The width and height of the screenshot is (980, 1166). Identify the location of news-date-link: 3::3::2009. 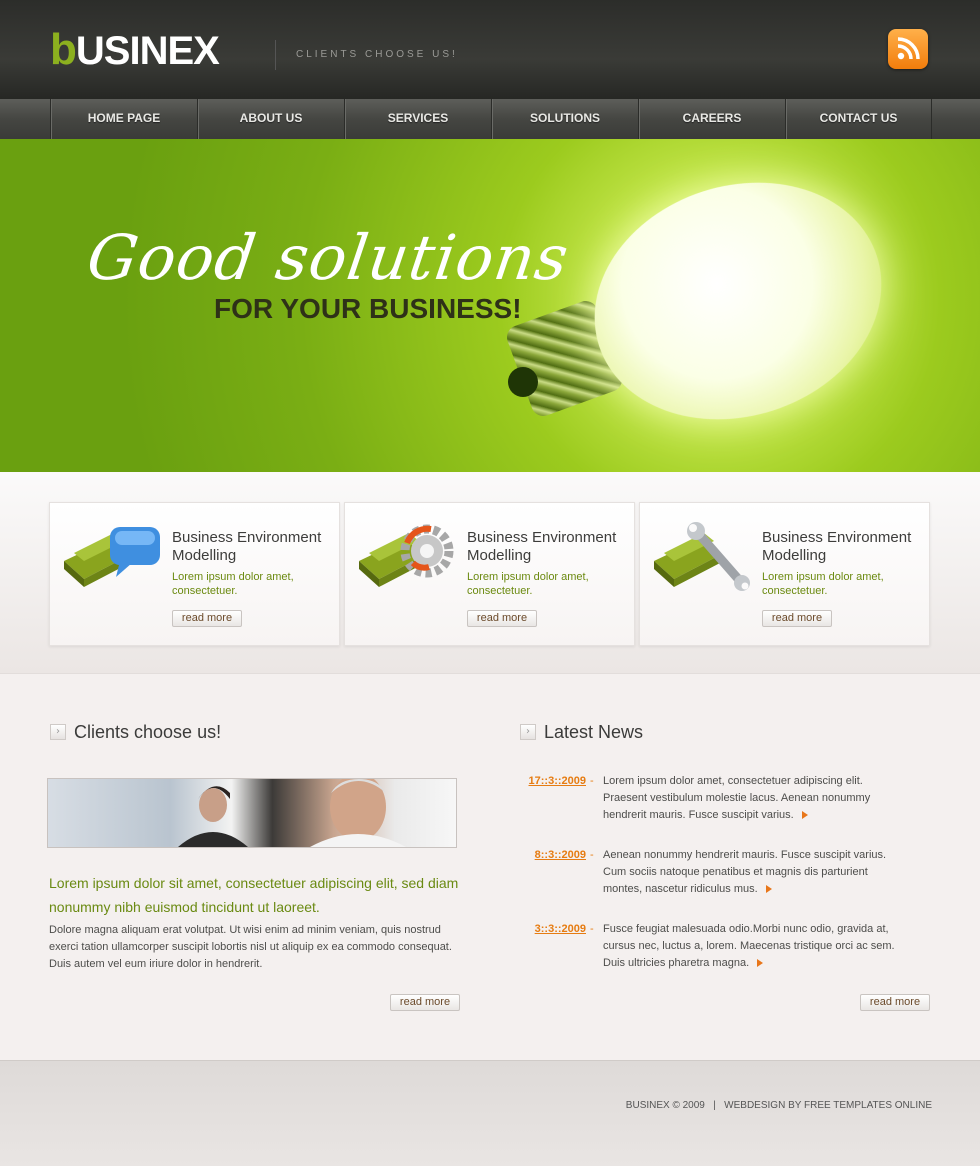
(552, 929).